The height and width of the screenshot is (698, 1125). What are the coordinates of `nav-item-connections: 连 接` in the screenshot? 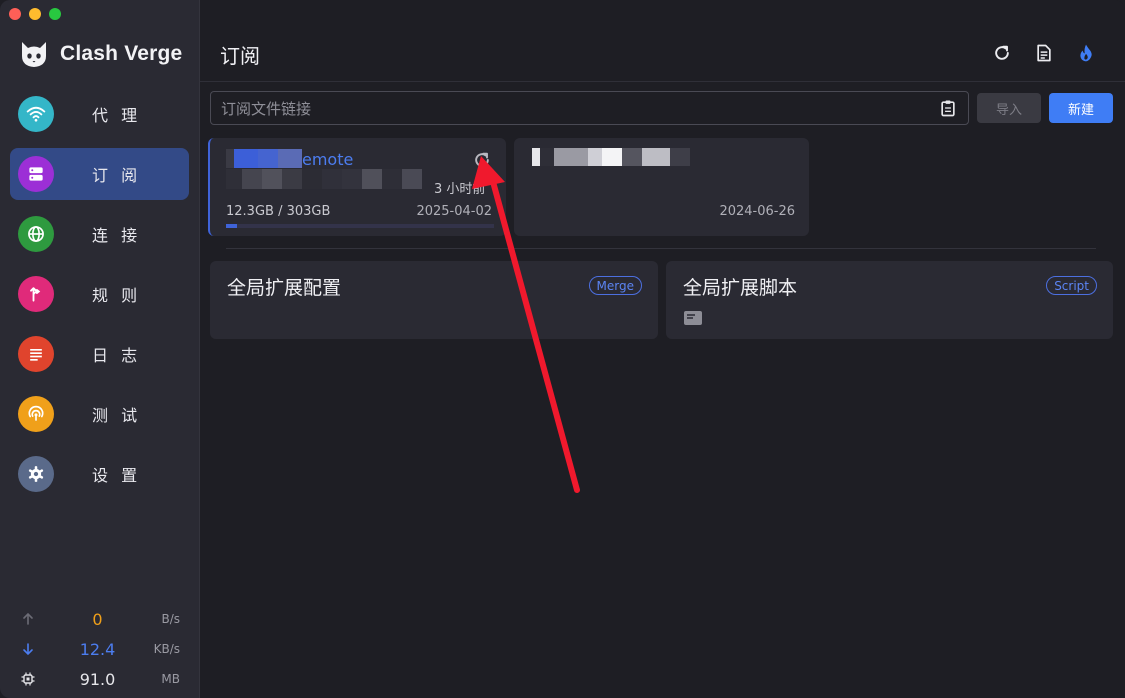 It's located at (99, 234).